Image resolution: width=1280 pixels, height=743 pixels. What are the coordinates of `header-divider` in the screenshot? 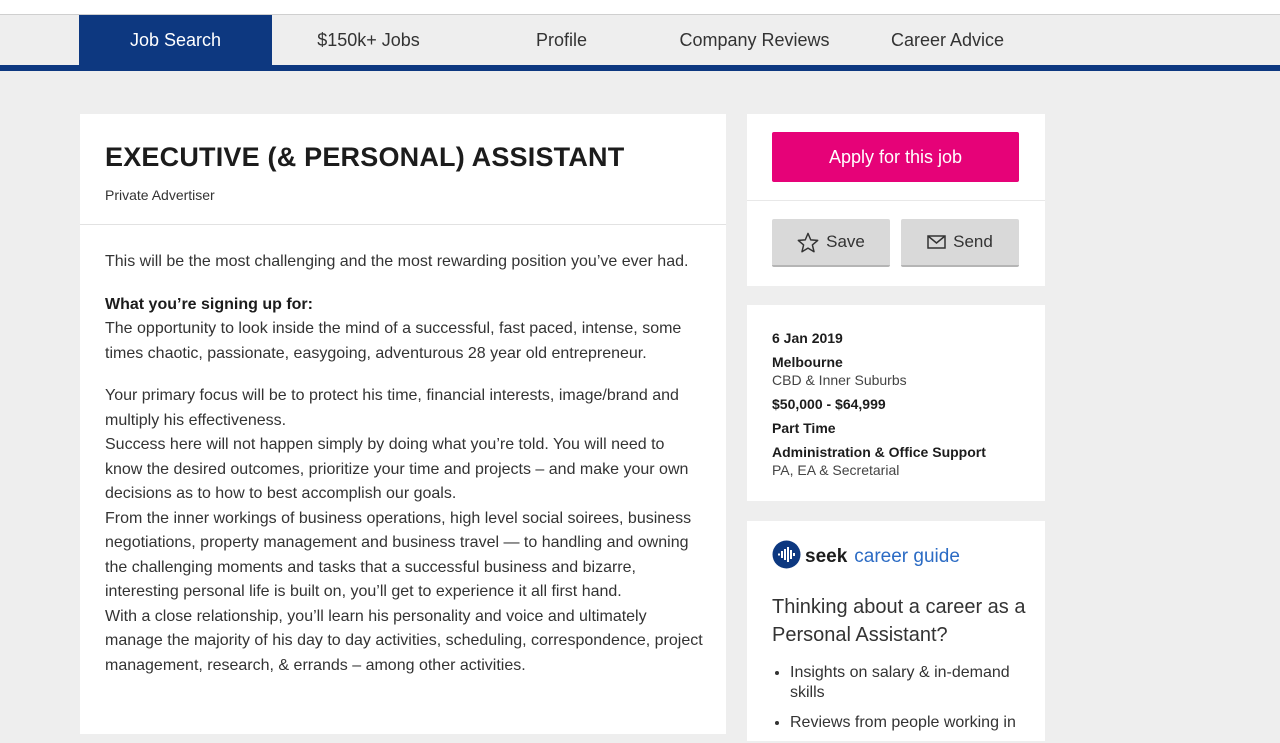 It's located at (403, 224).